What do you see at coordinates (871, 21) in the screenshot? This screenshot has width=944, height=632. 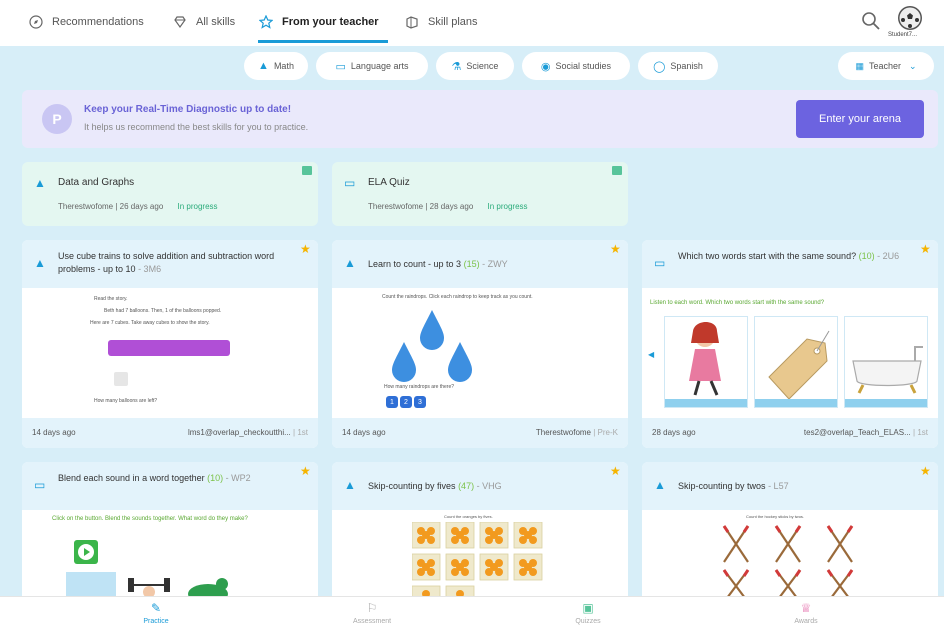 I see `search-button` at bounding box center [871, 21].